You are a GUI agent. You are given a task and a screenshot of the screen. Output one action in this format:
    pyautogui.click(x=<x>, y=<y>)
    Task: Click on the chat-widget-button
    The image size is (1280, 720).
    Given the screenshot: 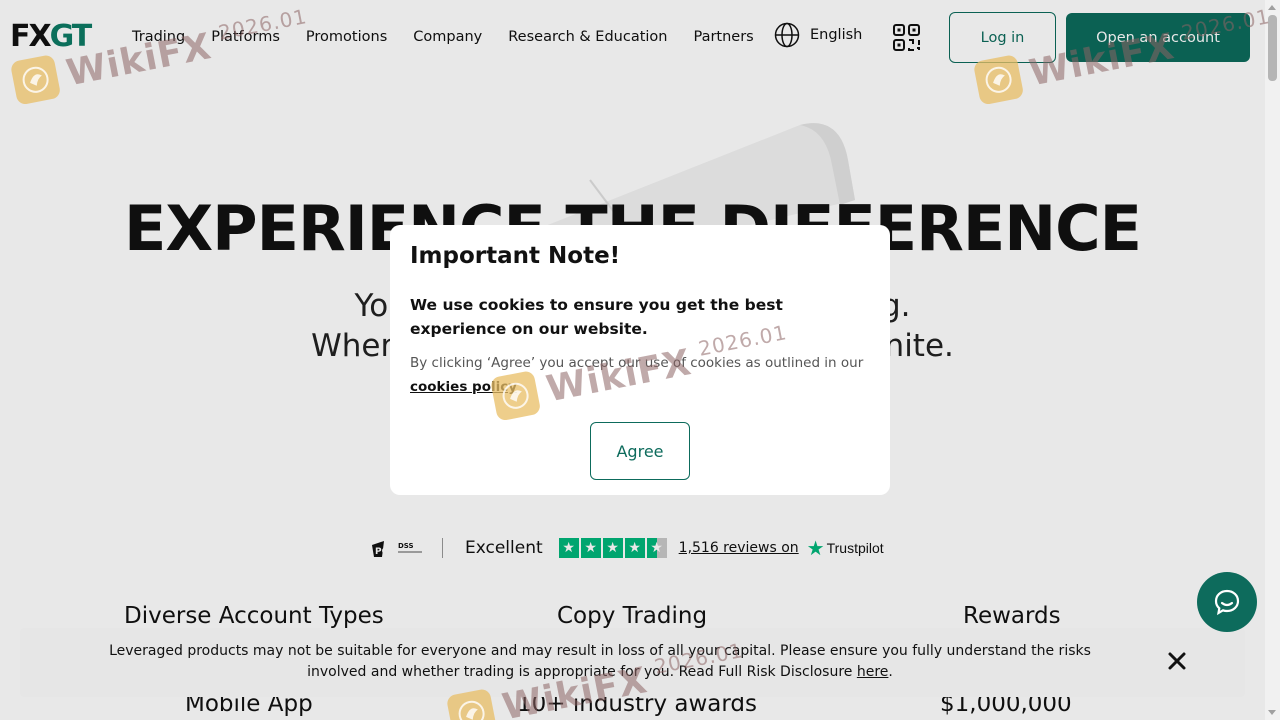 What is the action you would take?
    pyautogui.click(x=1227, y=602)
    